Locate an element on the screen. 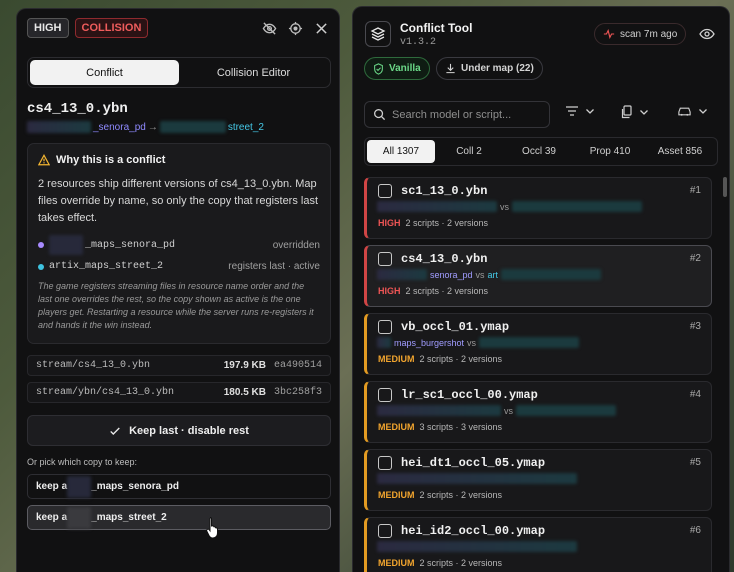 Image resolution: width=734 pixels, height=572 pixels. tab-occl: Occl 39 is located at coordinates (539, 151).